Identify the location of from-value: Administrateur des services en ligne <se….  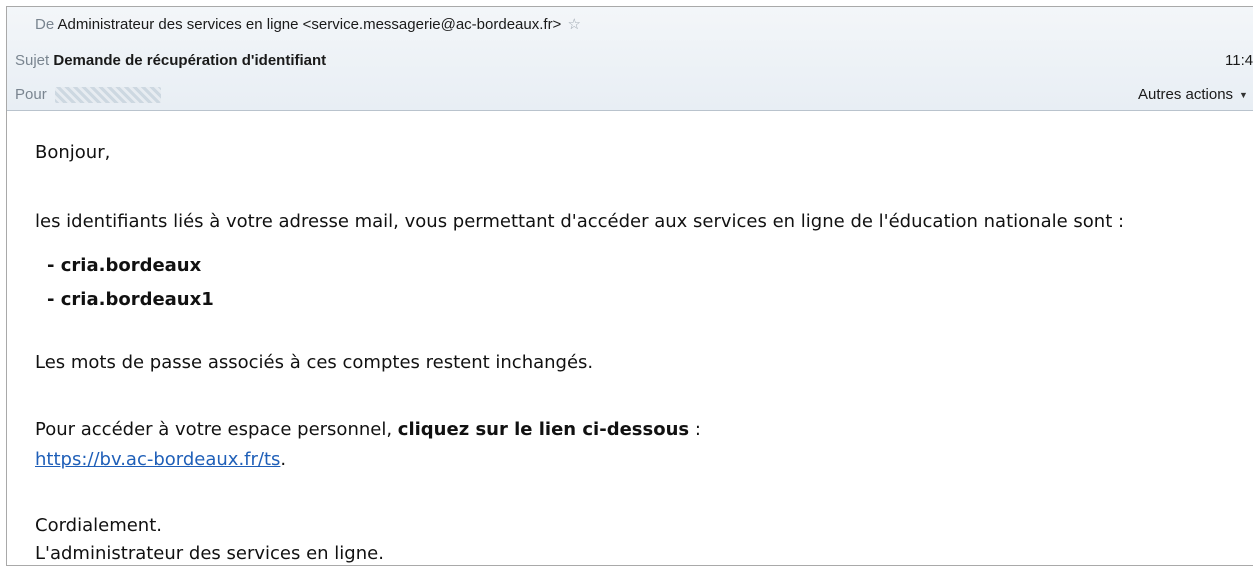
(310, 24).